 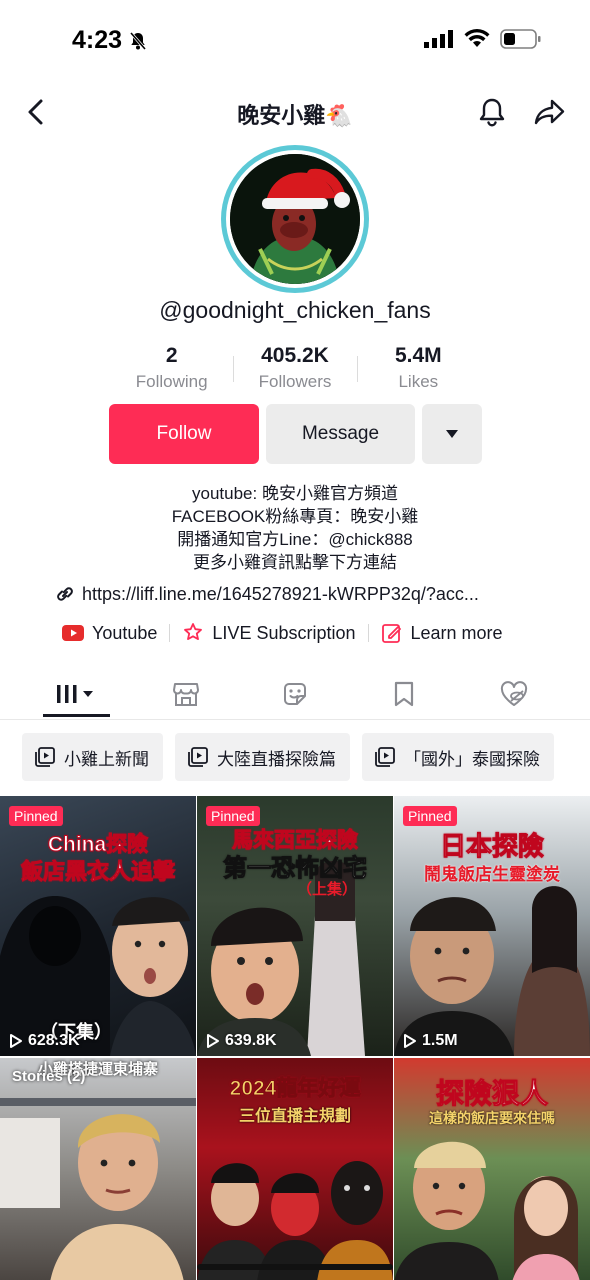 What do you see at coordinates (138, 40) in the screenshot?
I see `muted-bell-icon` at bounding box center [138, 40].